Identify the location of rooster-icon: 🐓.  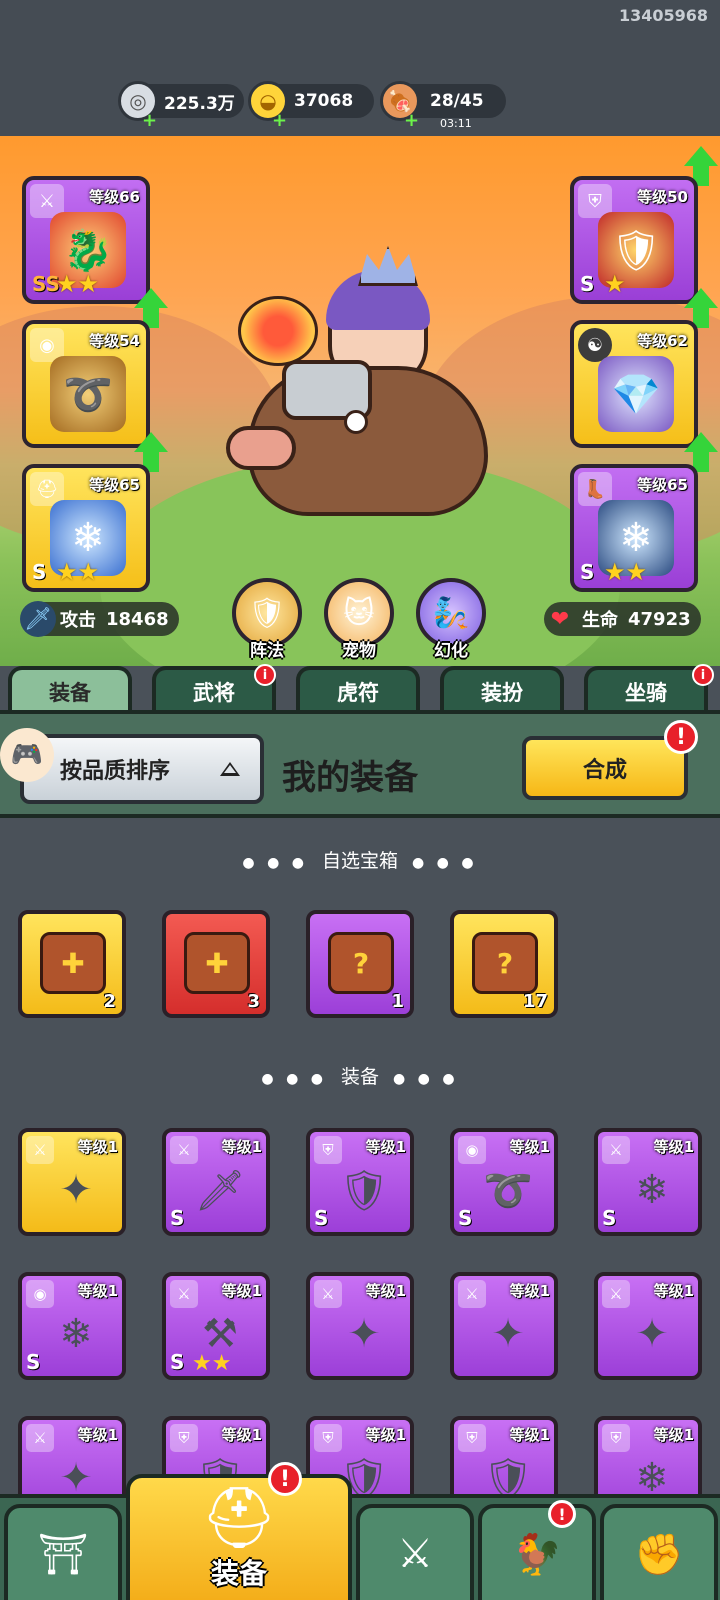
(537, 1554).